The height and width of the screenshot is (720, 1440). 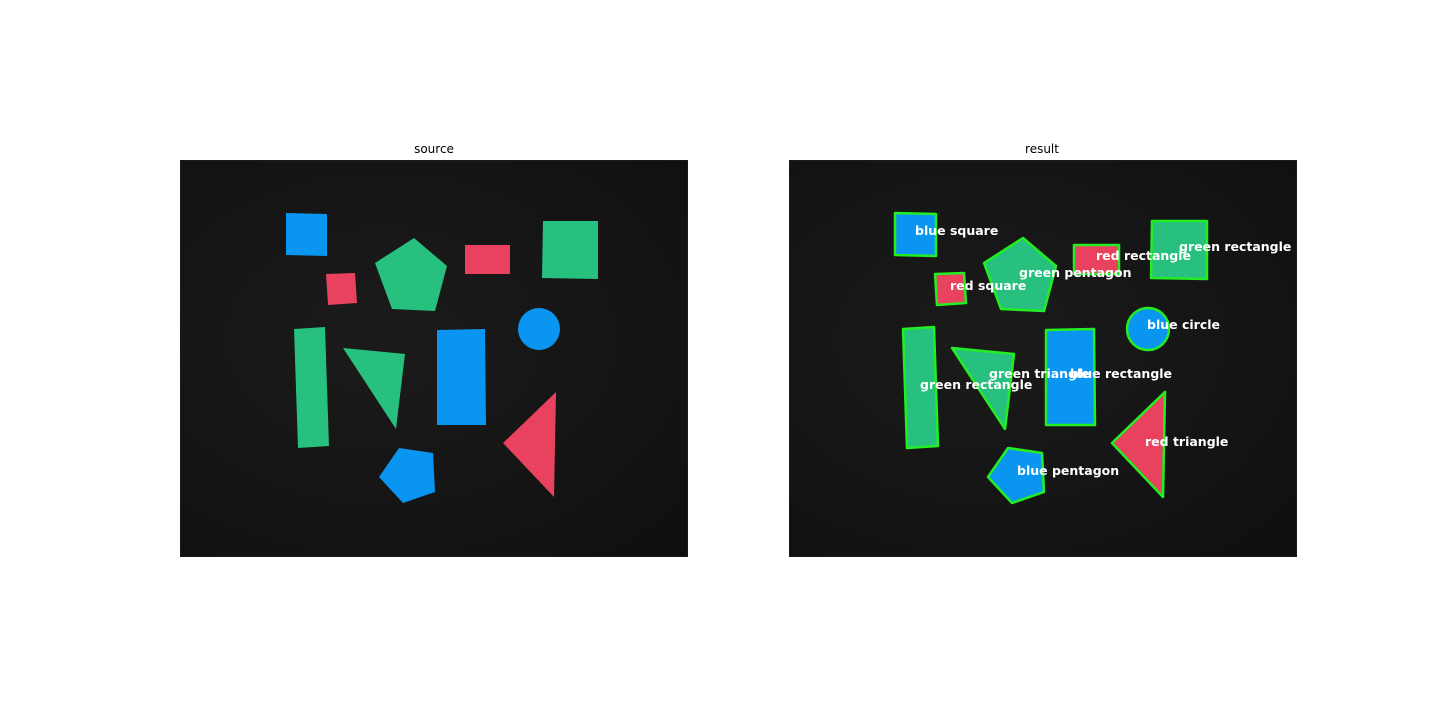 What do you see at coordinates (411, 274) in the screenshot?
I see `green-pentagon-shape` at bounding box center [411, 274].